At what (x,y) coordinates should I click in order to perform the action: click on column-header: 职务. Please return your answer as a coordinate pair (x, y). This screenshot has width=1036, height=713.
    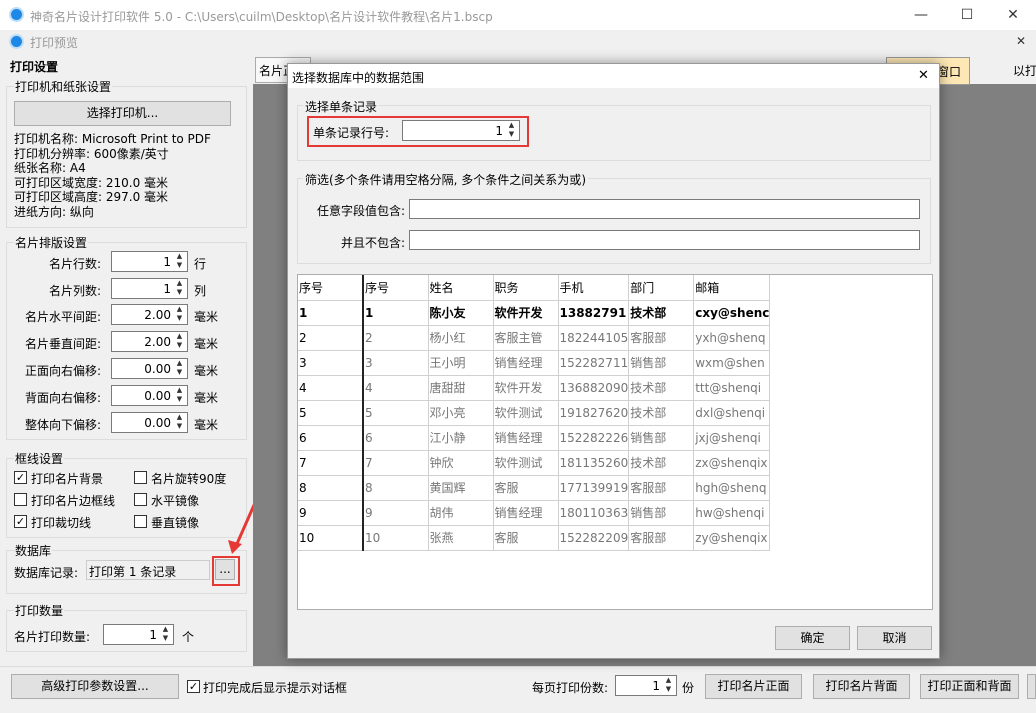
    Looking at the image, I should click on (526, 288).